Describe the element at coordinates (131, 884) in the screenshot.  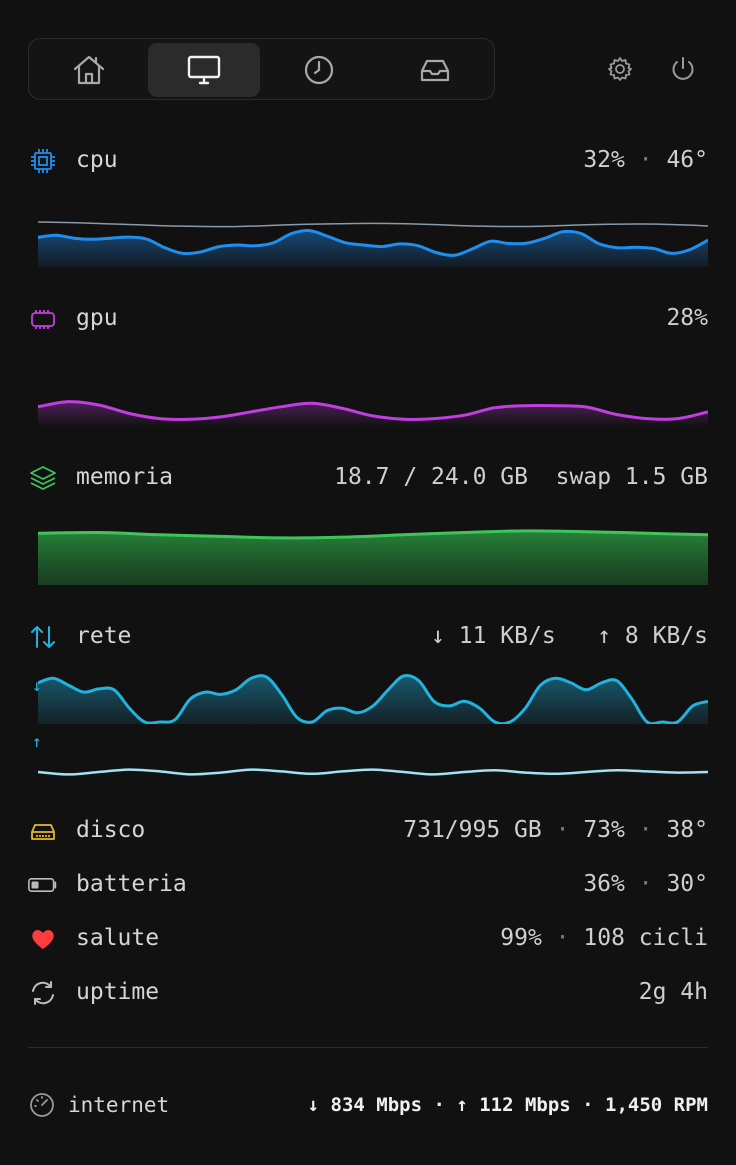
I see `battery-label: batteria` at that location.